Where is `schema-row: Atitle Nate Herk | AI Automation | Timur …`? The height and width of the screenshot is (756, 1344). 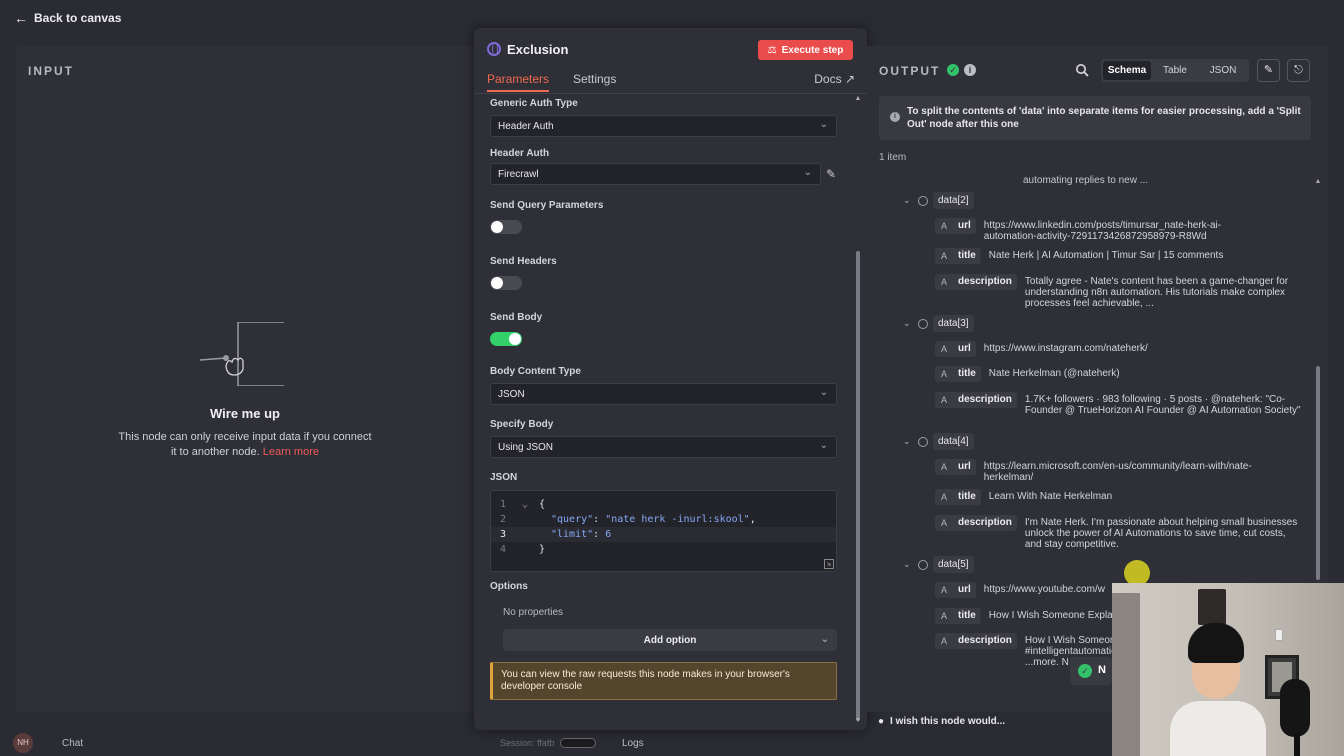 schema-row: Atitle Nate Herk | AI Automation | Timur … is located at coordinates (1102, 256).